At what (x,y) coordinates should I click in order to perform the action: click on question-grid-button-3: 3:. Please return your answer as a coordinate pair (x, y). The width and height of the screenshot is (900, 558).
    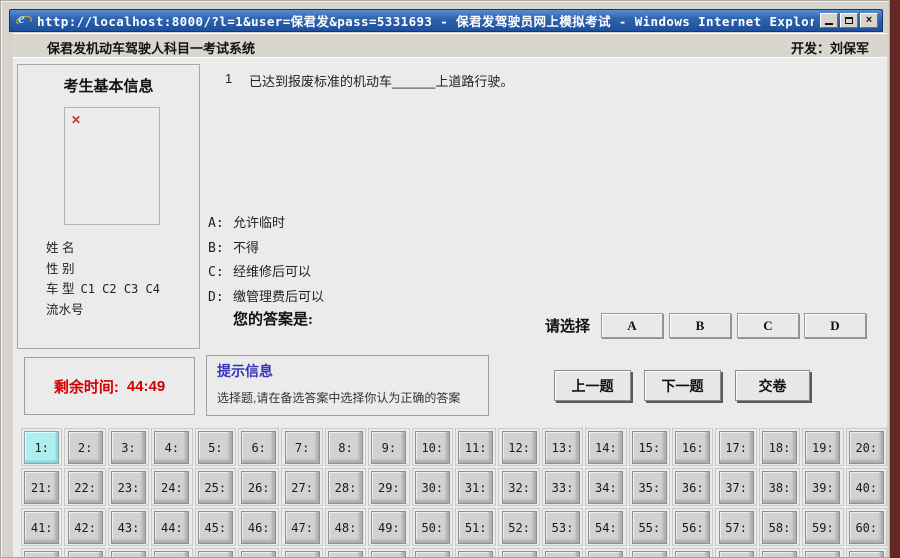
    Looking at the image, I should click on (128, 447).